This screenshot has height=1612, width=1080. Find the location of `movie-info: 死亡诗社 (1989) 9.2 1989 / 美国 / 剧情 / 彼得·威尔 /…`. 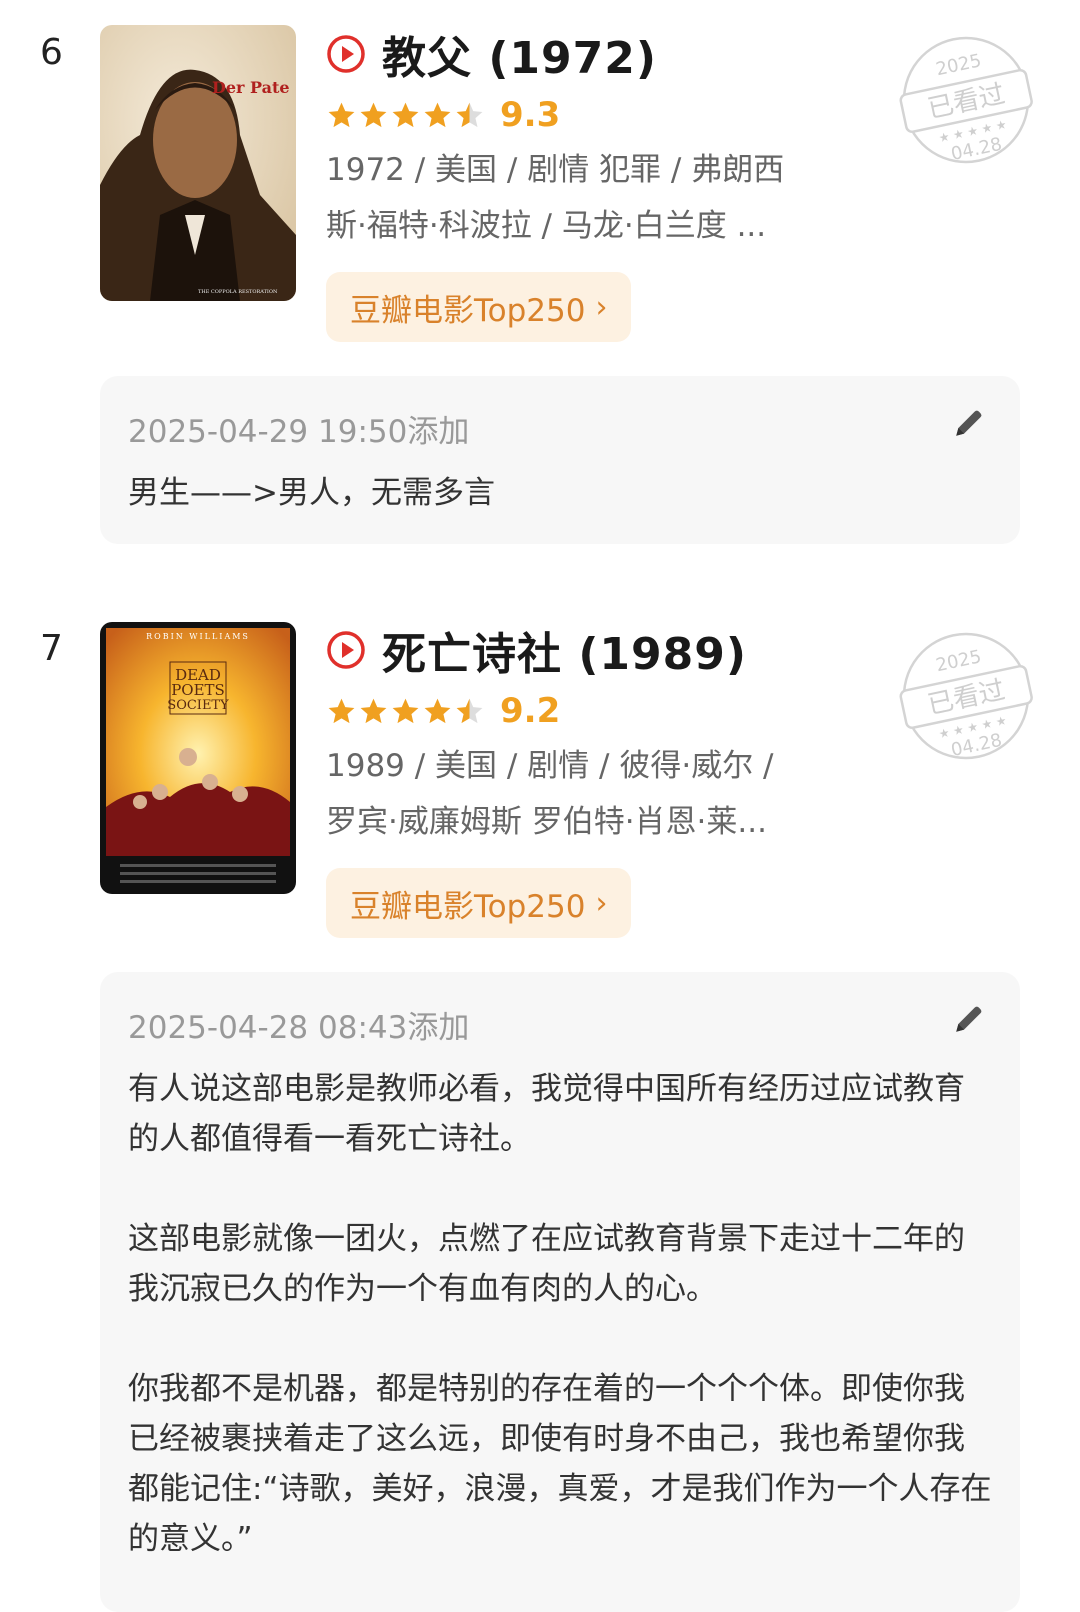

movie-info: 死亡诗社 (1989) 9.2 1989 / 美国 / 剧情 / 彼得·威尔 /… is located at coordinates (606, 778).